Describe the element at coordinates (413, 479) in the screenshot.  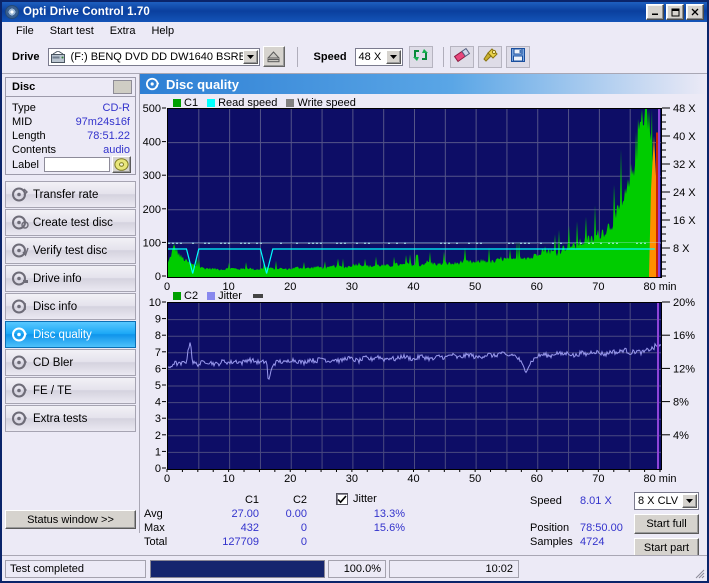
I see `svg-text: 40` at that location.